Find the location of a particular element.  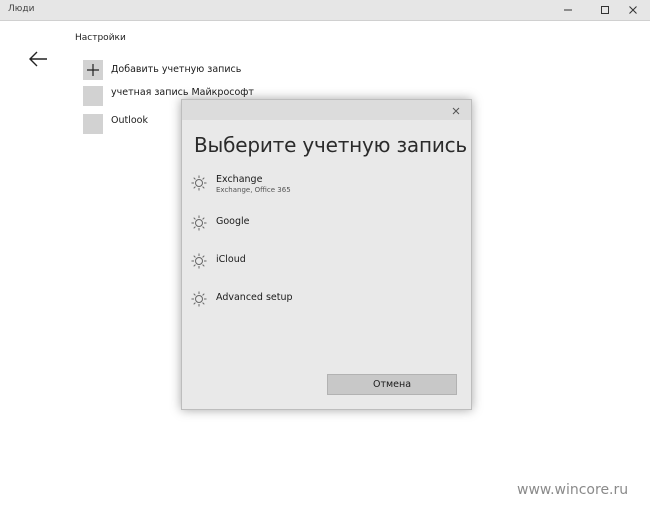

option-google: Google is located at coordinates (325, 226).